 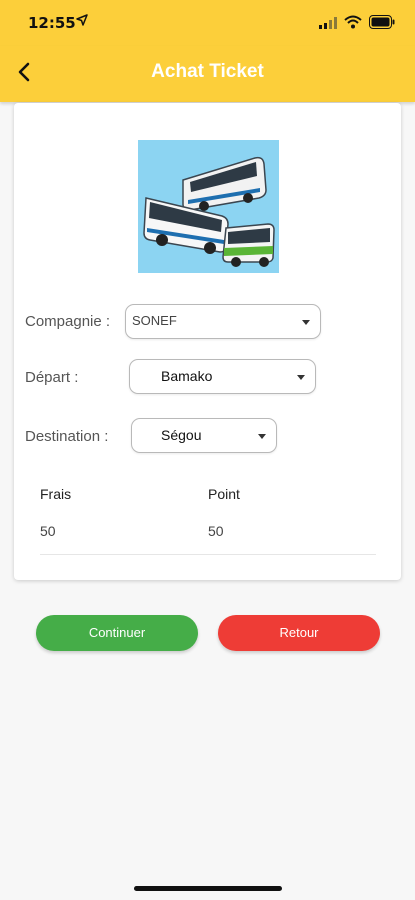 I want to click on compagnie-label: Compagnie :, so click(x=68, y=321).